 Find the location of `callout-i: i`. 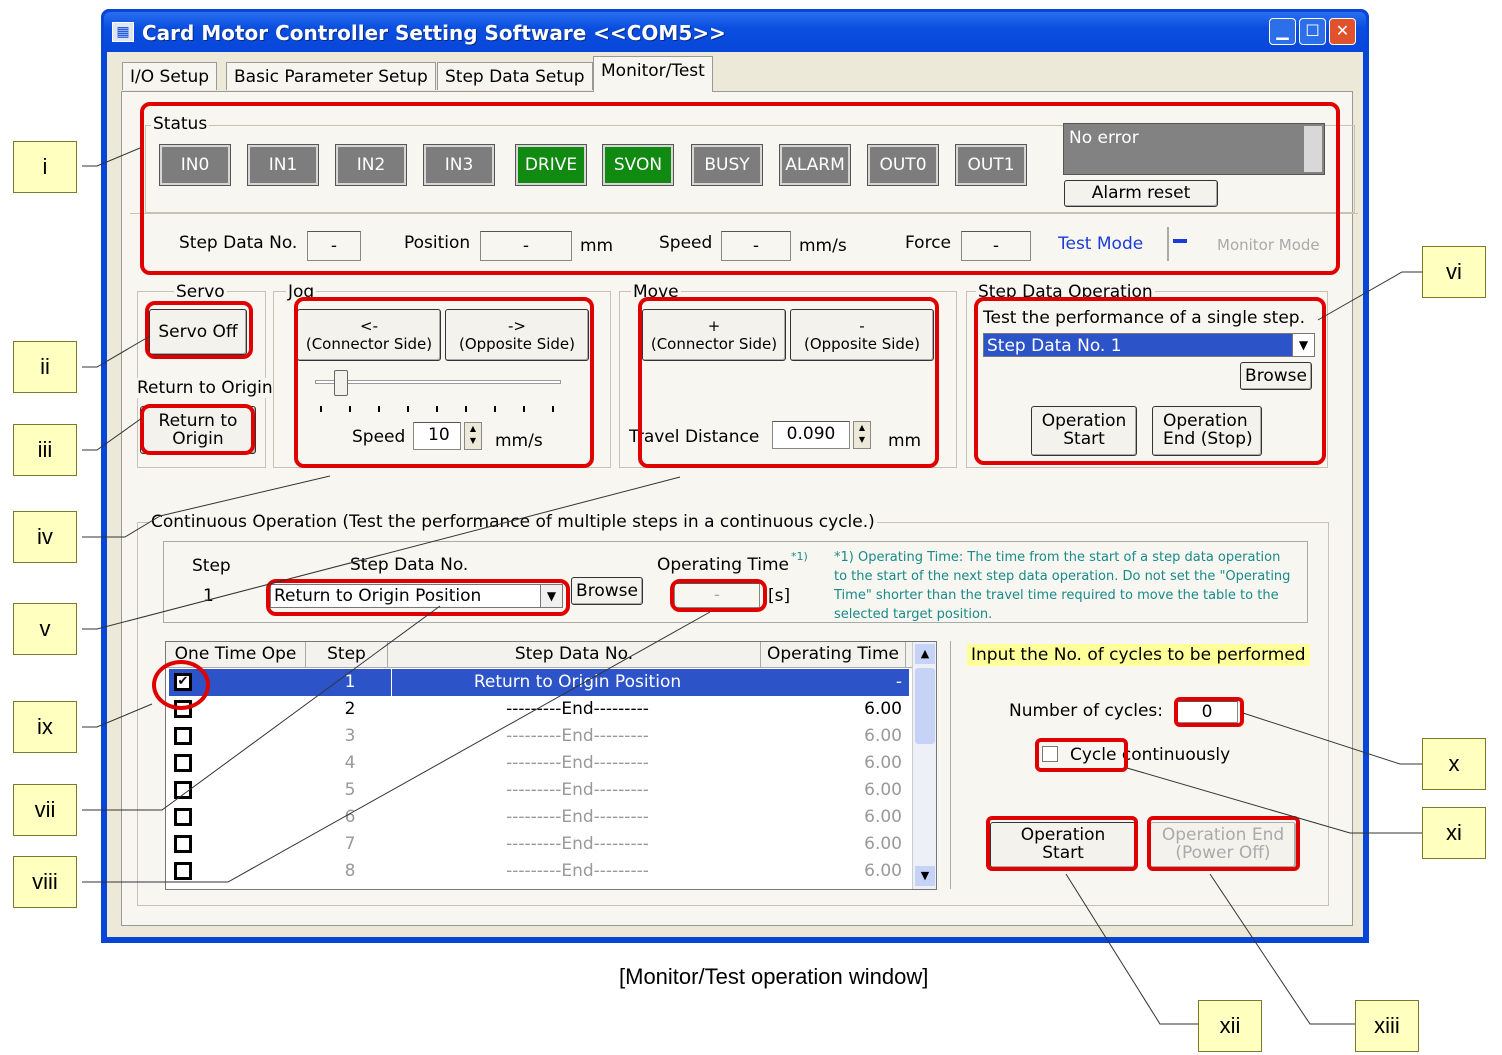

callout-i: i is located at coordinates (45, 167).